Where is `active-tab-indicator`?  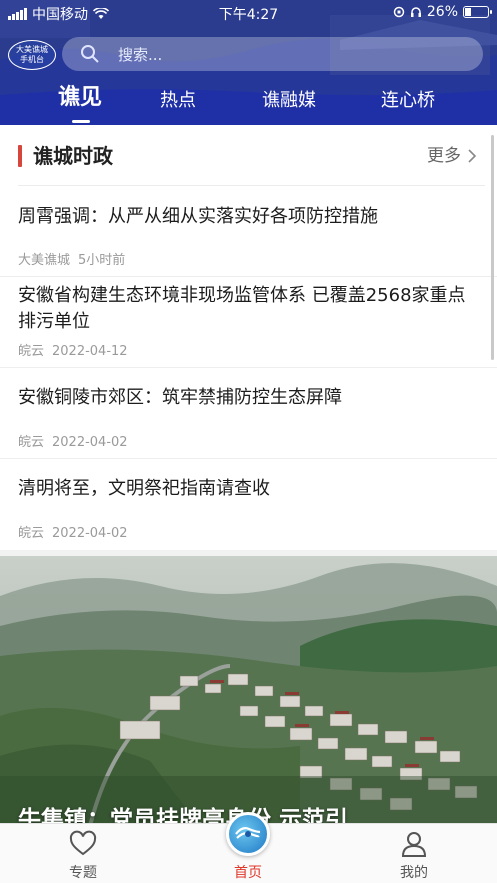
active-tab-indicator is located at coordinates (81, 121).